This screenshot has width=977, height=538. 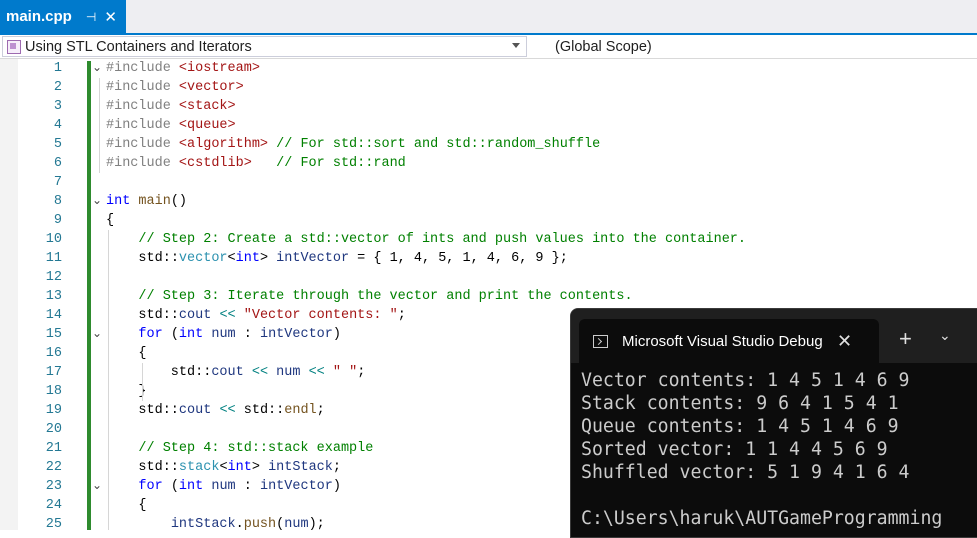 What do you see at coordinates (300, 410) in the screenshot?
I see `code-token: endl` at bounding box center [300, 410].